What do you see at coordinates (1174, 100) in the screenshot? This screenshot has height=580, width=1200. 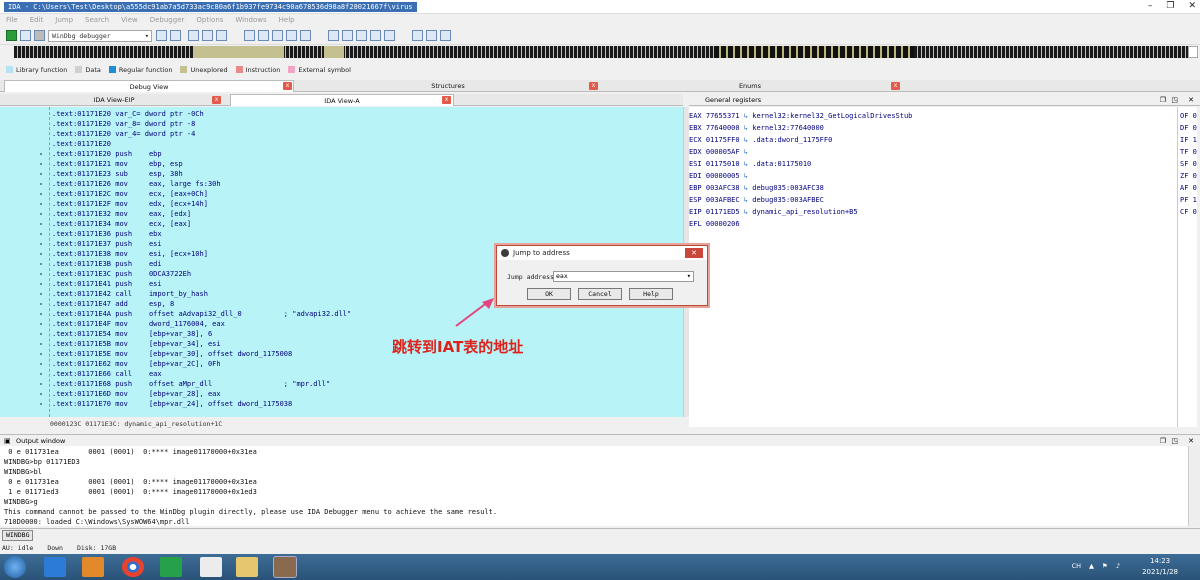 I see `registers-float-icon: ◳` at bounding box center [1174, 100].